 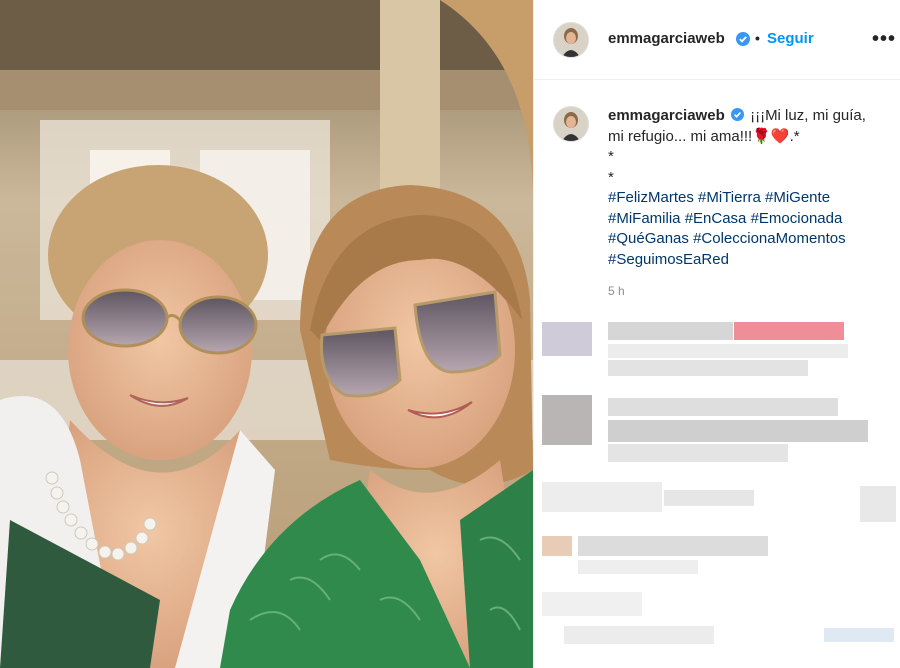 I want to click on caption-avatar, so click(x=571, y=124).